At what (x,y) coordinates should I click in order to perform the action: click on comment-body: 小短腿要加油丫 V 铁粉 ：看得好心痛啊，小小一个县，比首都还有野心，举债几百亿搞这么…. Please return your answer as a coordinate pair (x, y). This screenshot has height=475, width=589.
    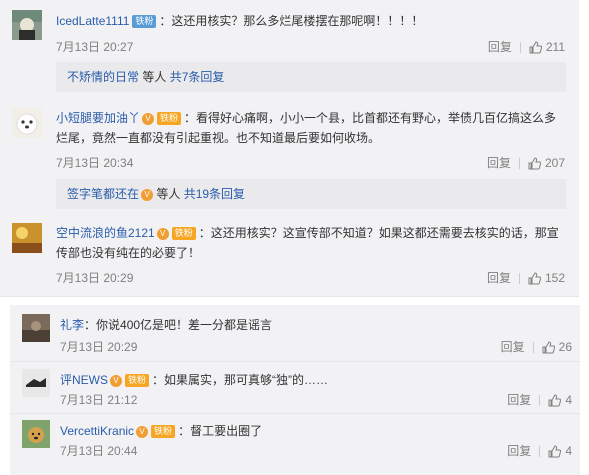
    Looking at the image, I should click on (311, 128).